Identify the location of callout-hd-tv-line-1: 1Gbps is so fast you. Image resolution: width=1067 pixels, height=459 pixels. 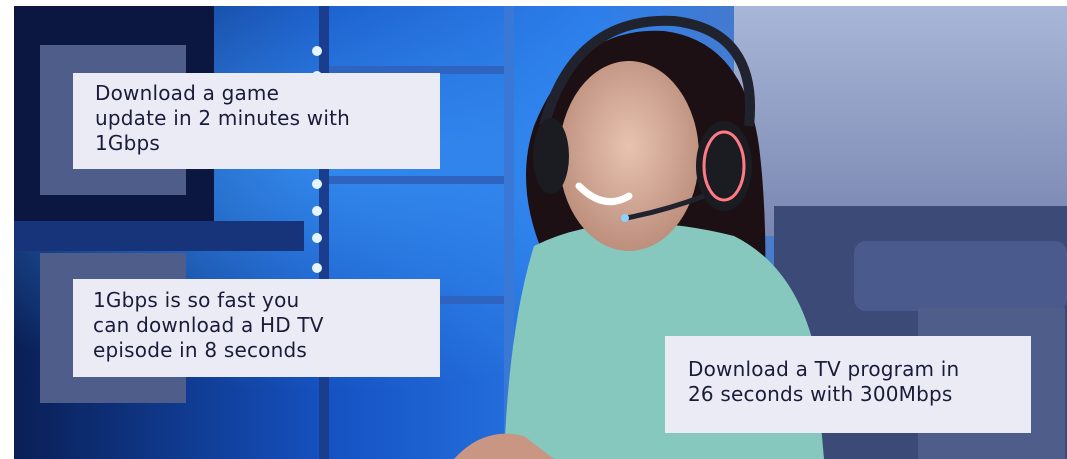
(196, 300).